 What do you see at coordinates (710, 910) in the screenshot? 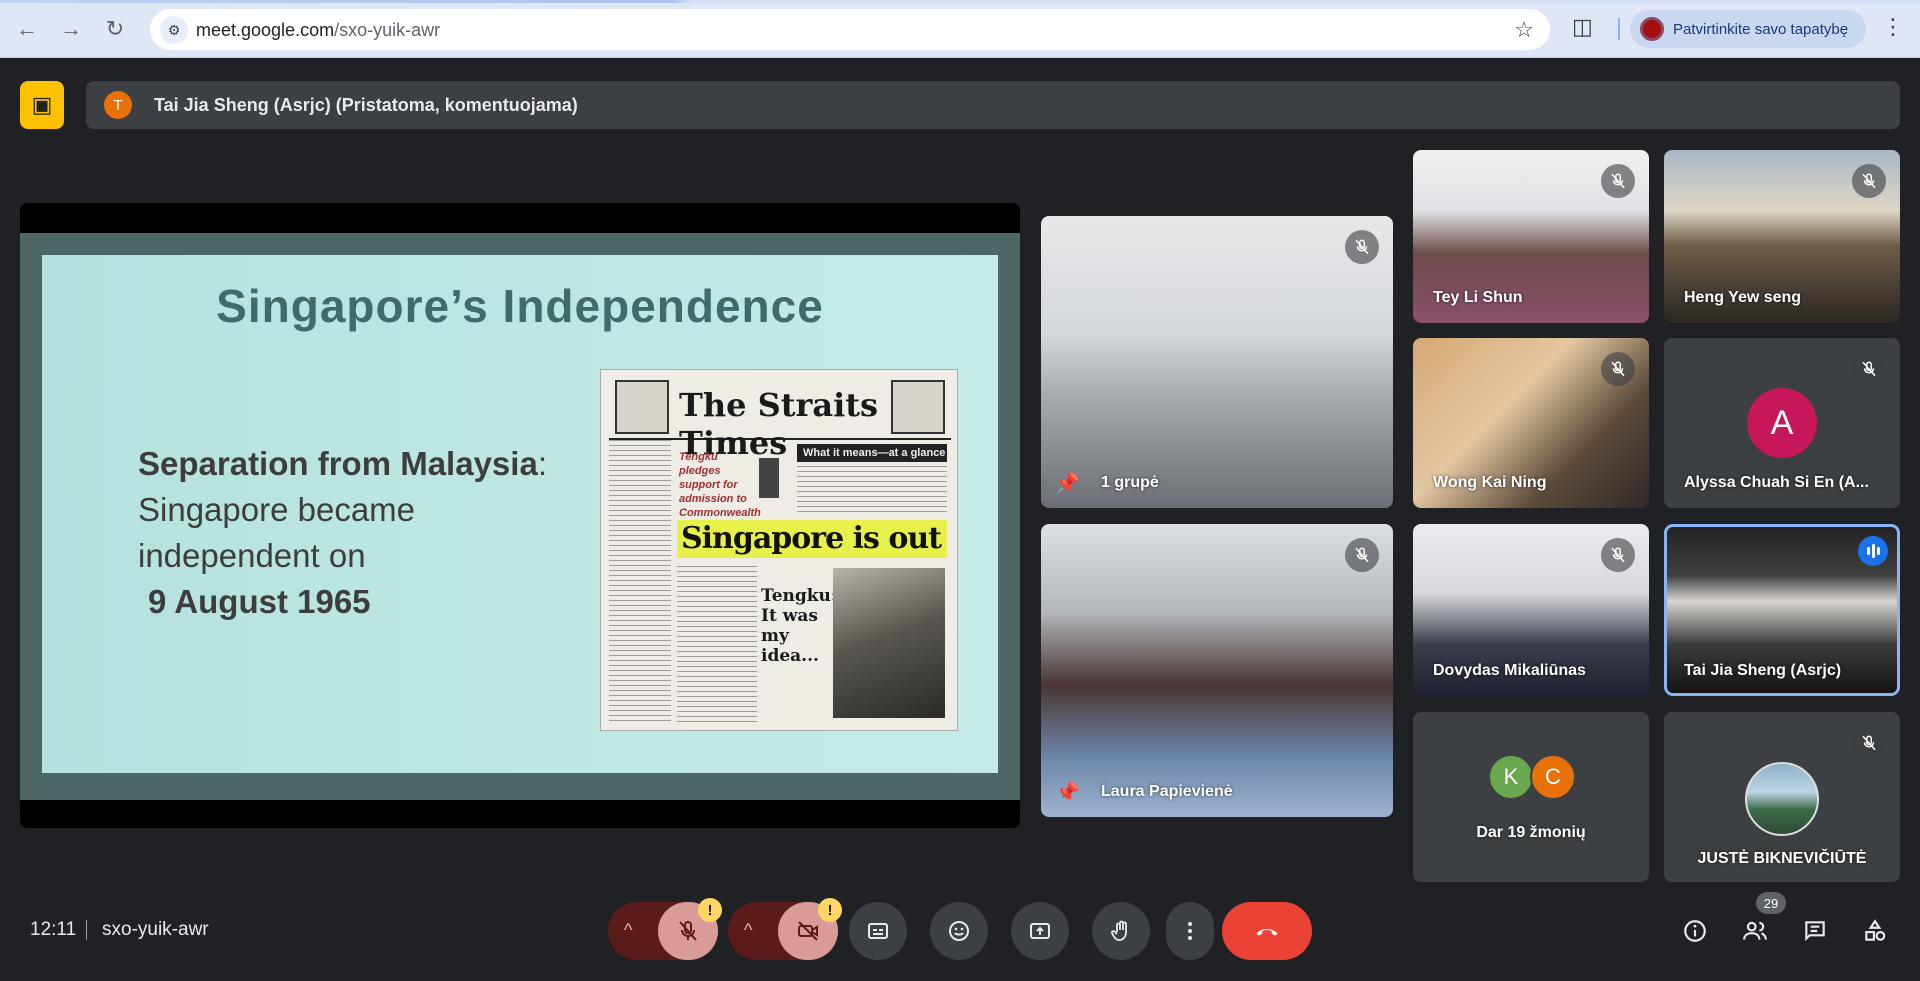
I see `mic-warning-badge: !` at bounding box center [710, 910].